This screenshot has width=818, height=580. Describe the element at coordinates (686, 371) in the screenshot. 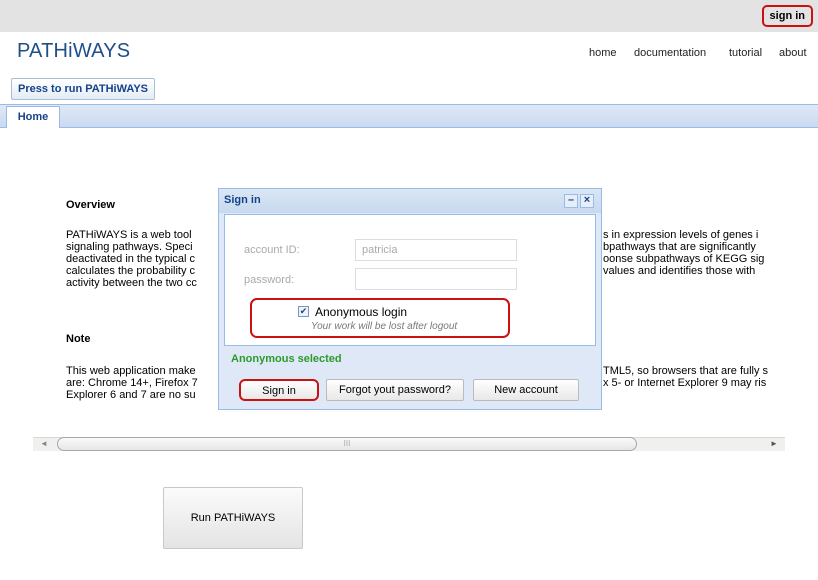

I see `note-text-line-right: TML5, so browsers that are fully s` at that location.